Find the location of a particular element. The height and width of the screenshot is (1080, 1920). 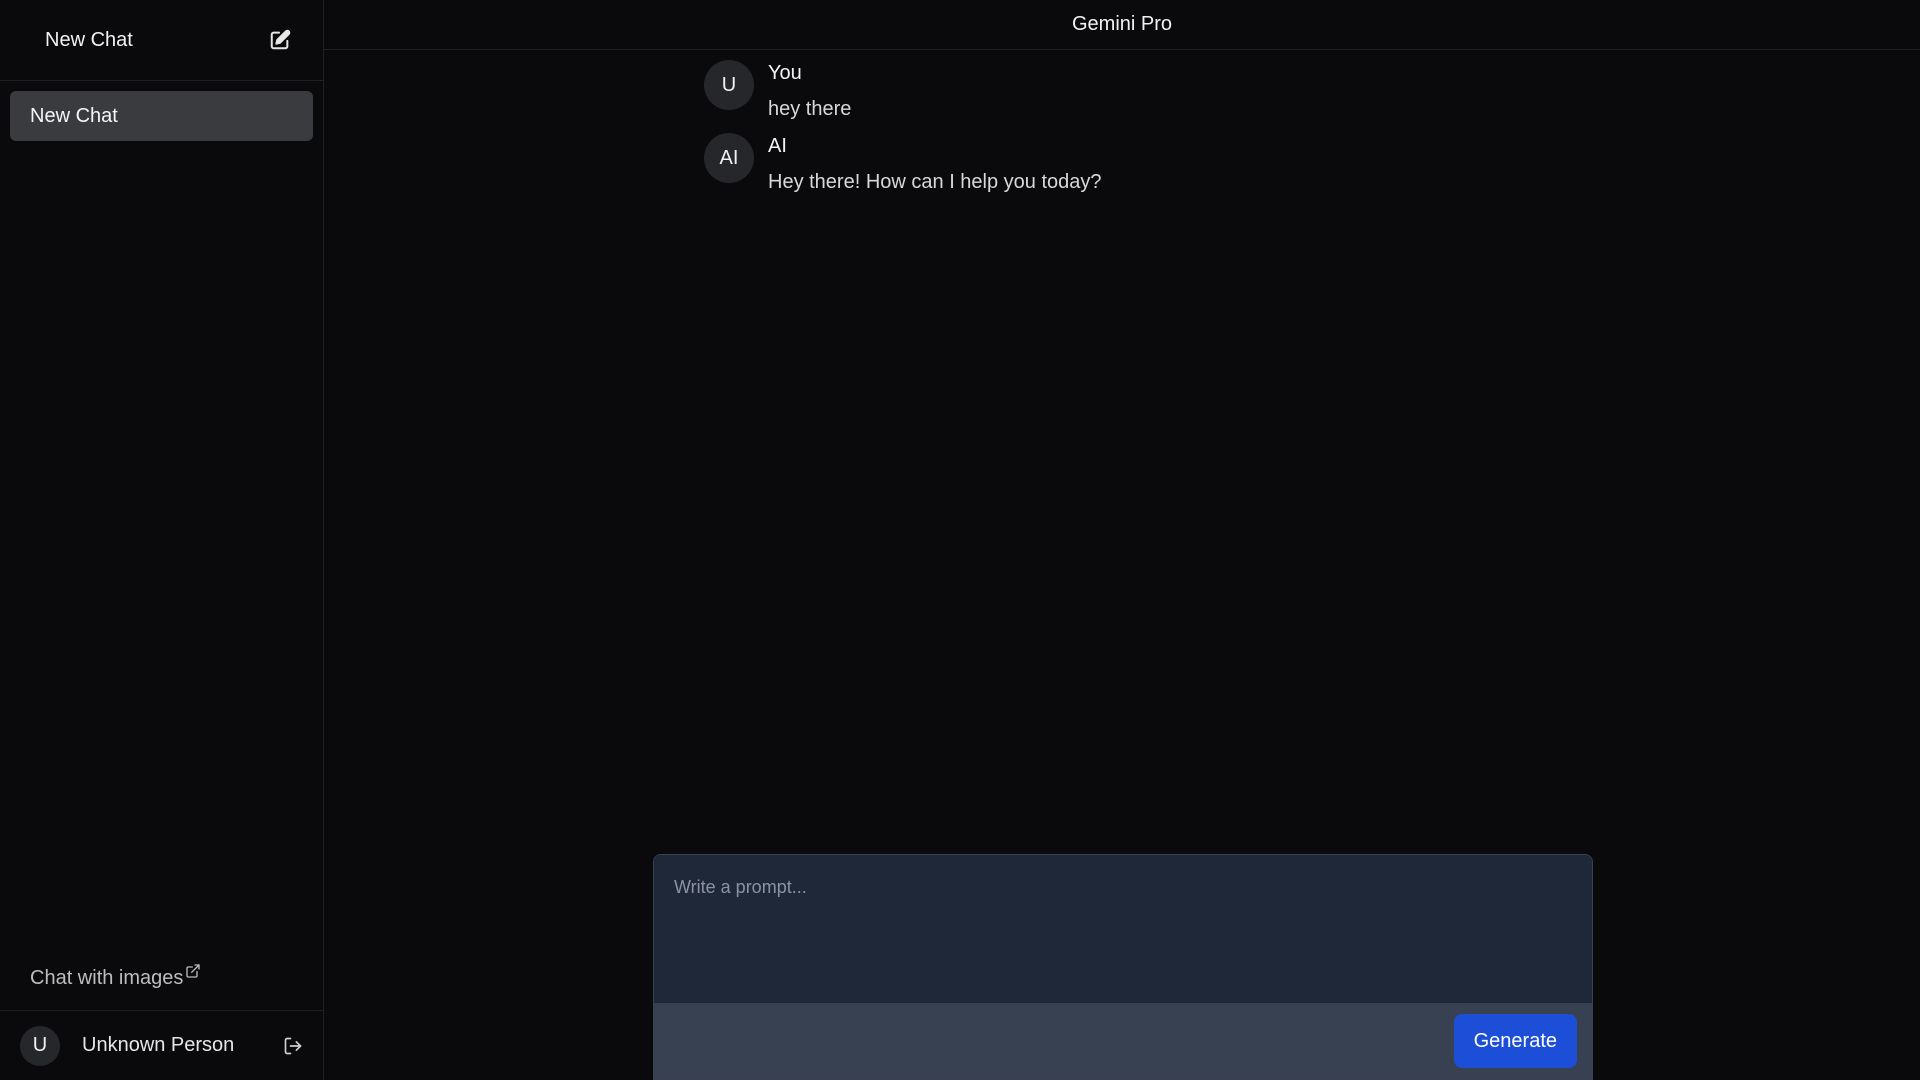

model-title: Gemini Pro is located at coordinates (1122, 24).